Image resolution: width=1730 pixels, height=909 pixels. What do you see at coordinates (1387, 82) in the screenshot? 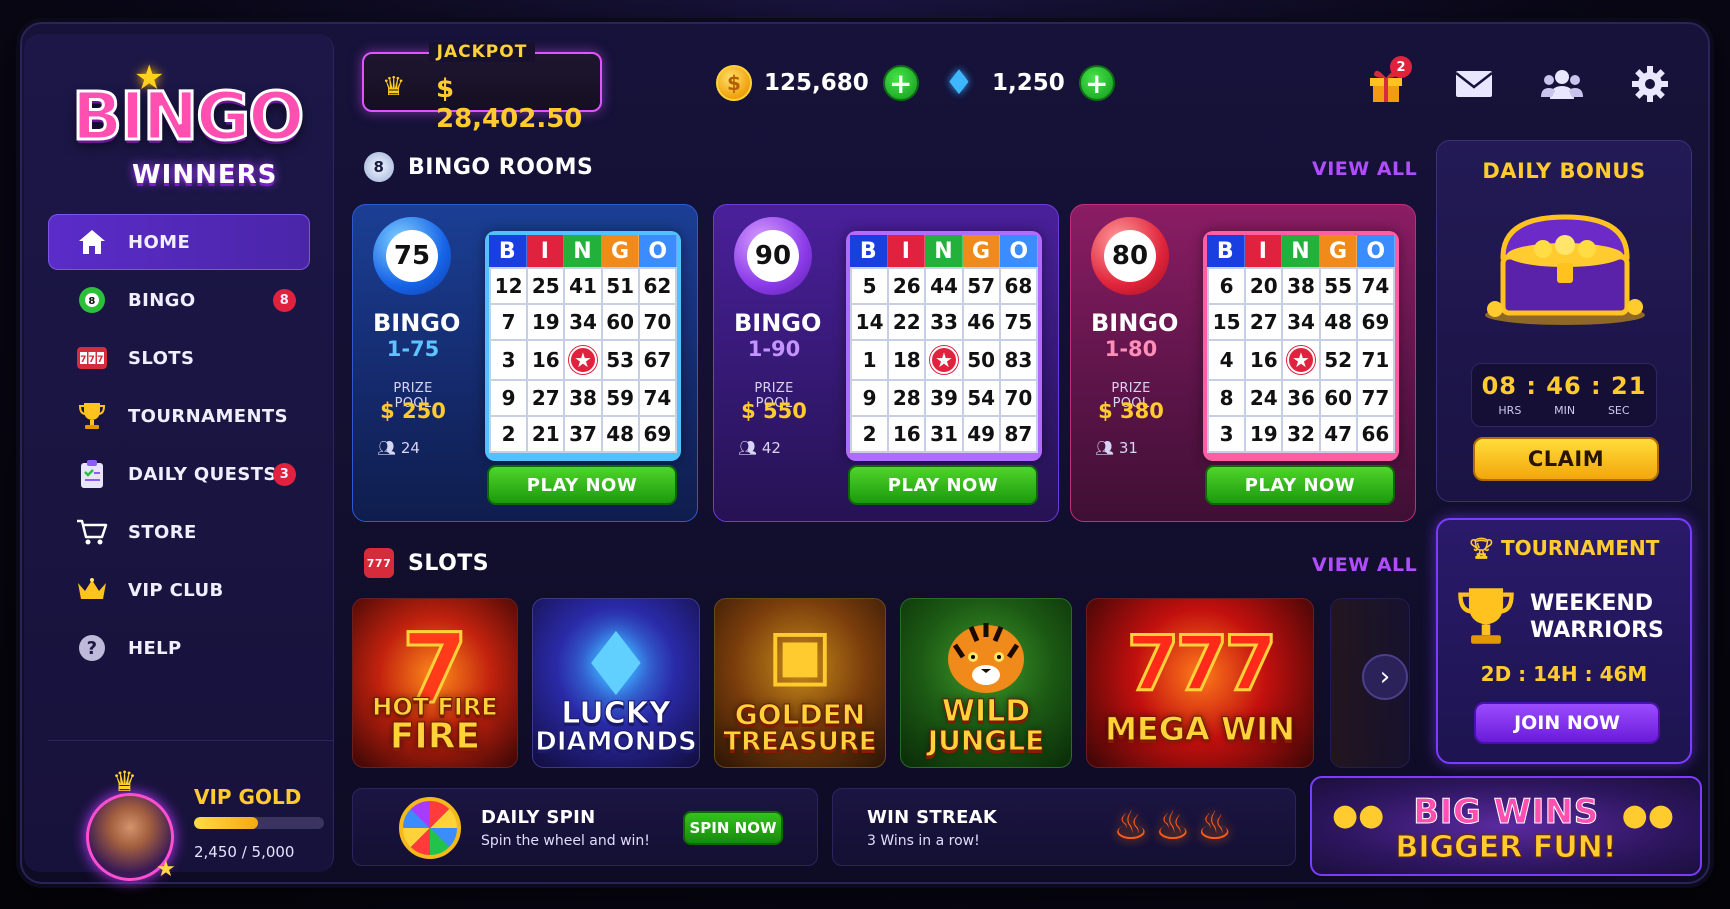
I see `gift-button: 2` at bounding box center [1387, 82].